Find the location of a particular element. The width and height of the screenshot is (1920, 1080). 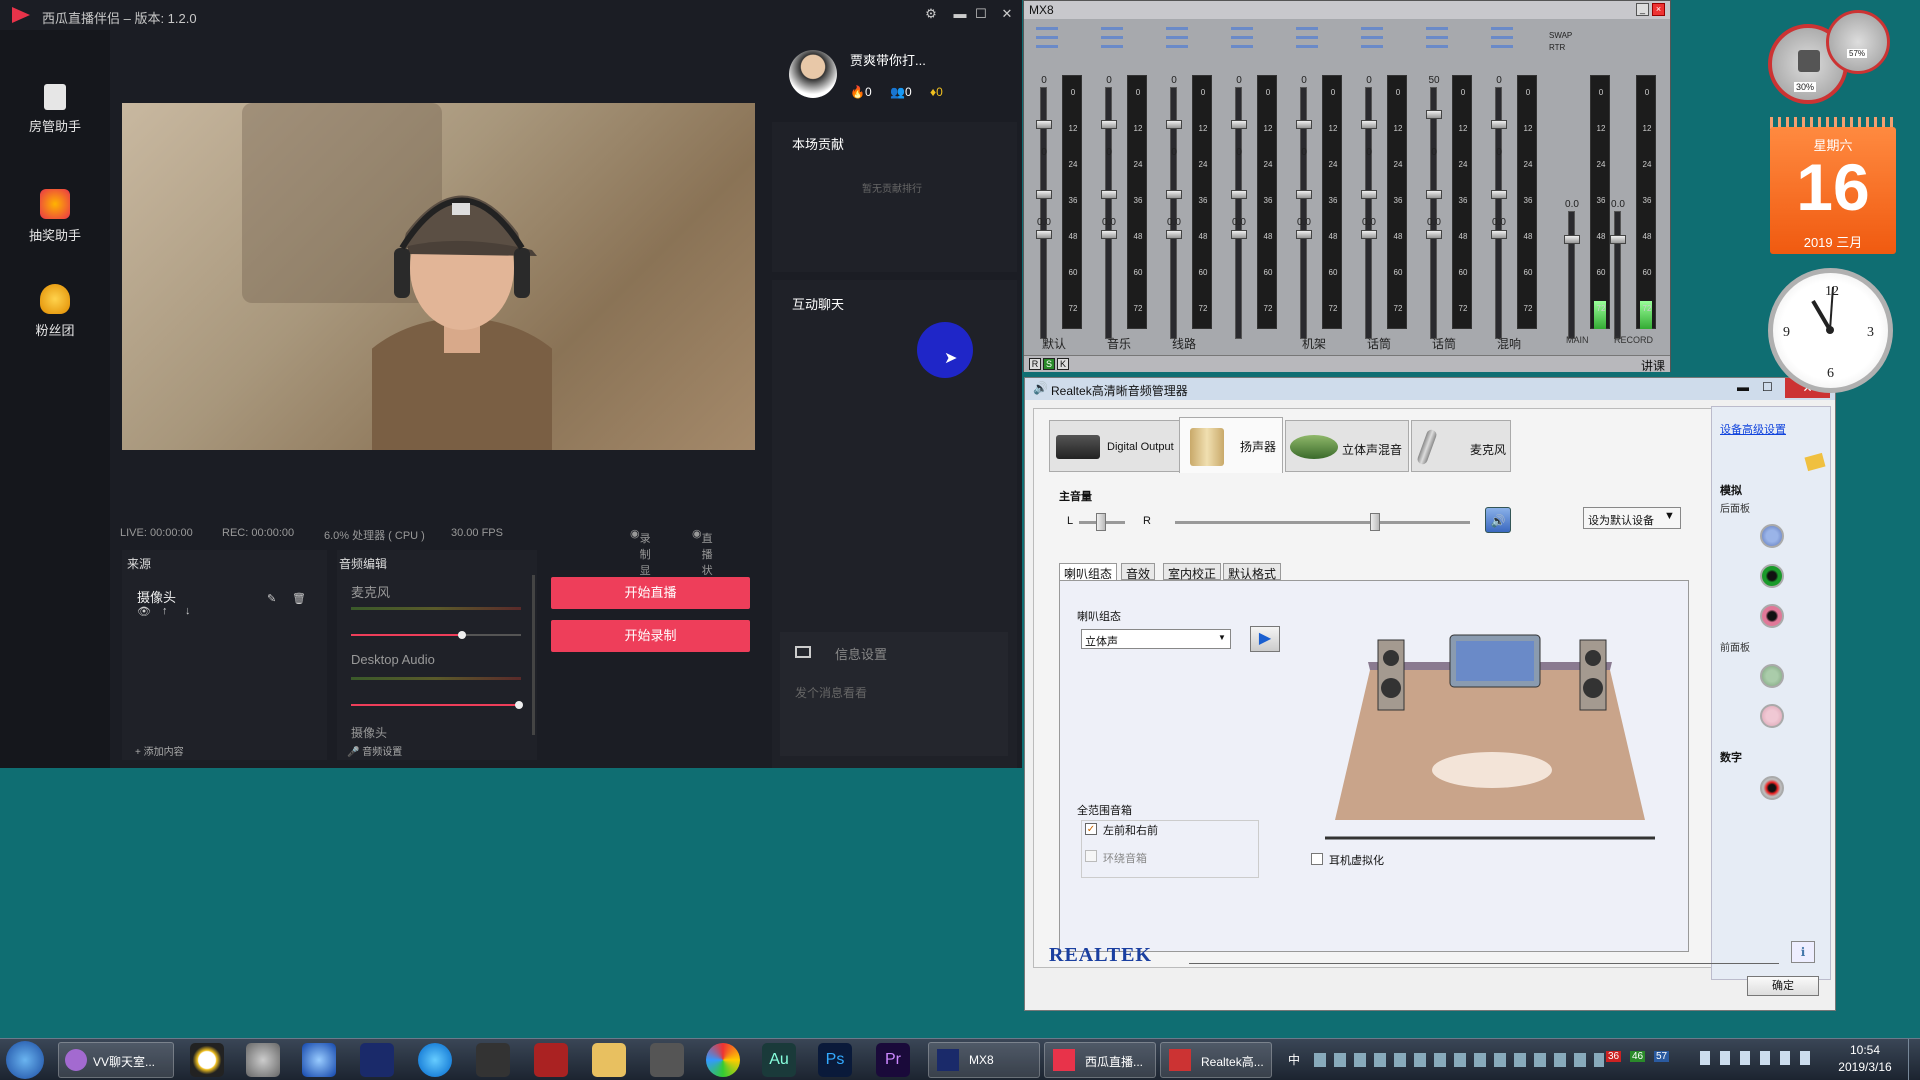

volume-slider-desktop is located at coordinates (437, 705).